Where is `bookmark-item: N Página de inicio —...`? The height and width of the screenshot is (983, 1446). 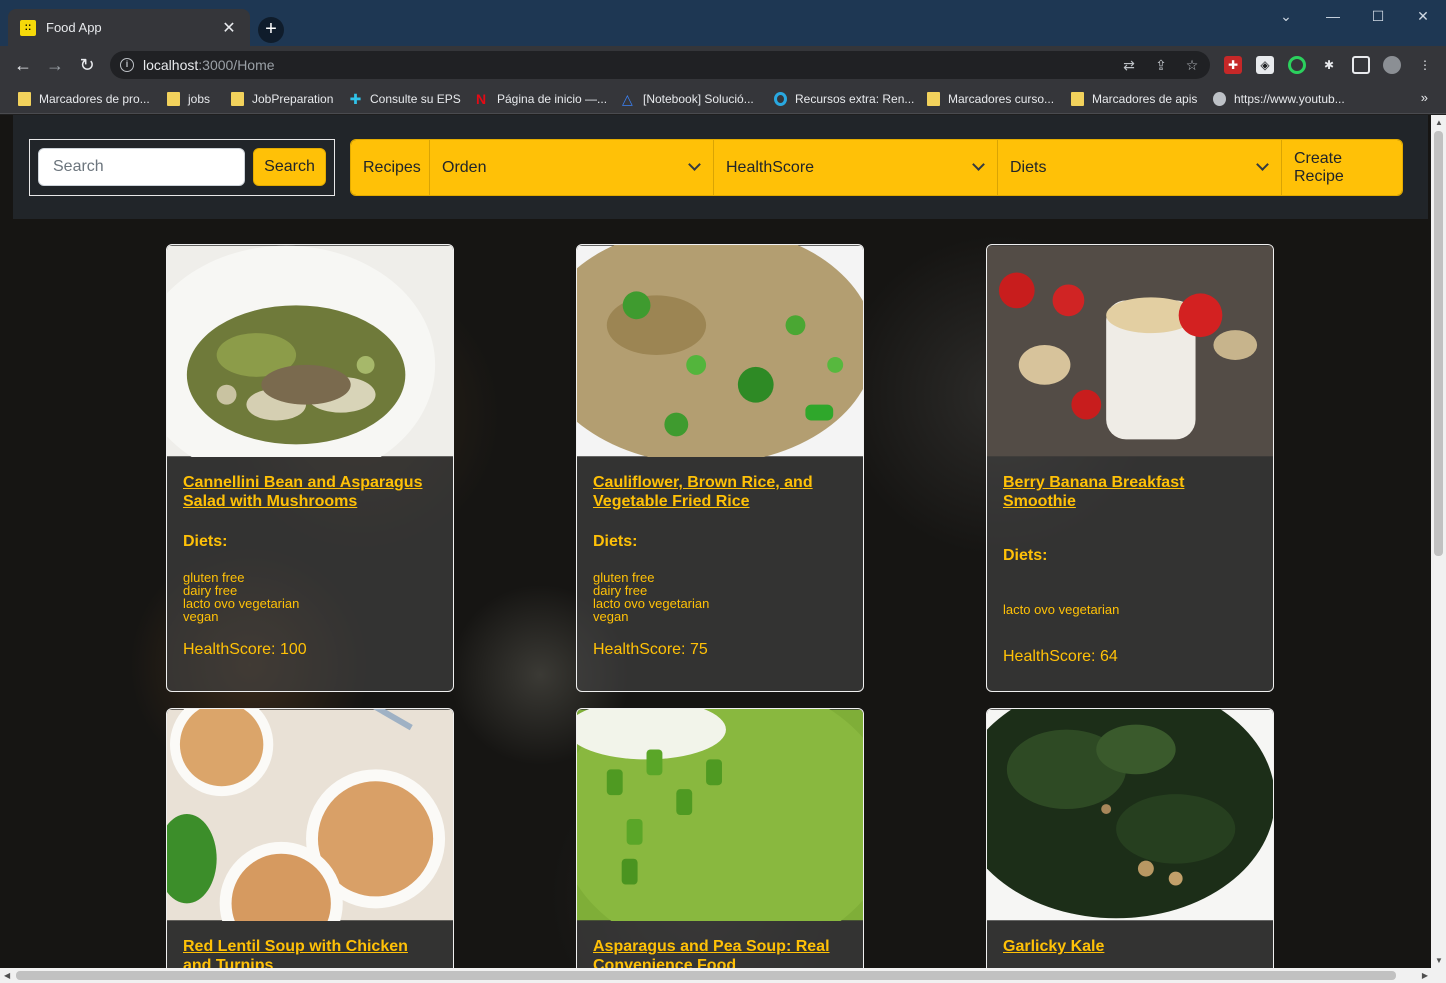
bookmark-item: N Página de inicio —... is located at coordinates (541, 99).